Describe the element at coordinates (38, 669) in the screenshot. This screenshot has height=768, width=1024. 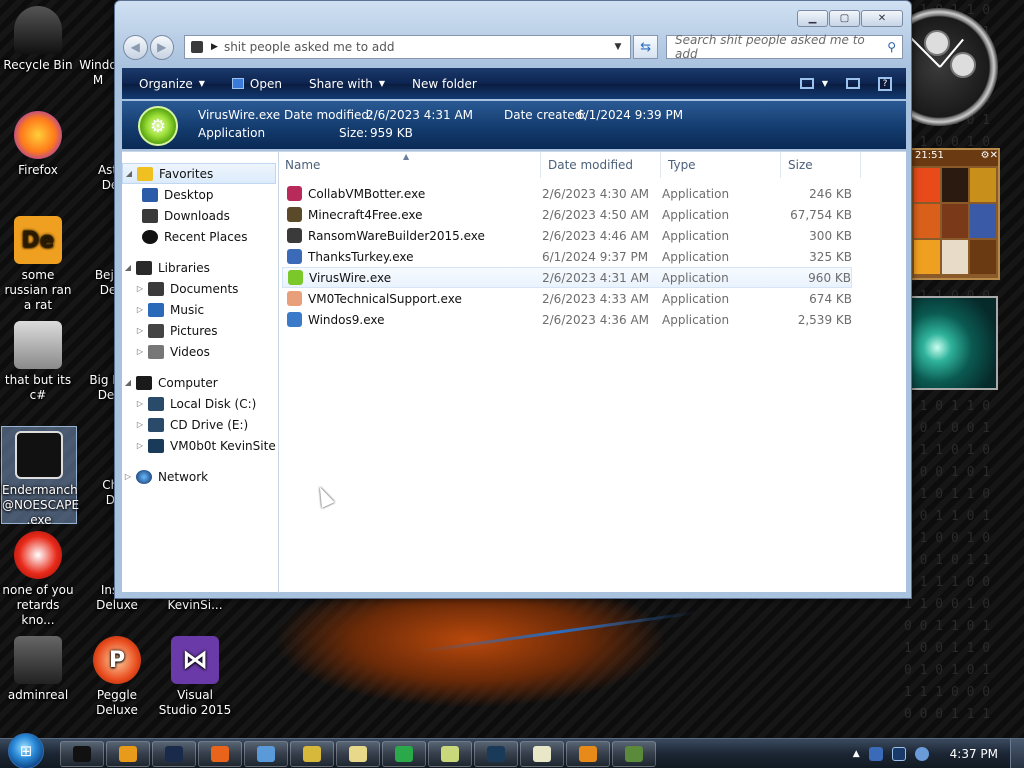
I see `desktop-icon-adminreal: adminreal` at that location.